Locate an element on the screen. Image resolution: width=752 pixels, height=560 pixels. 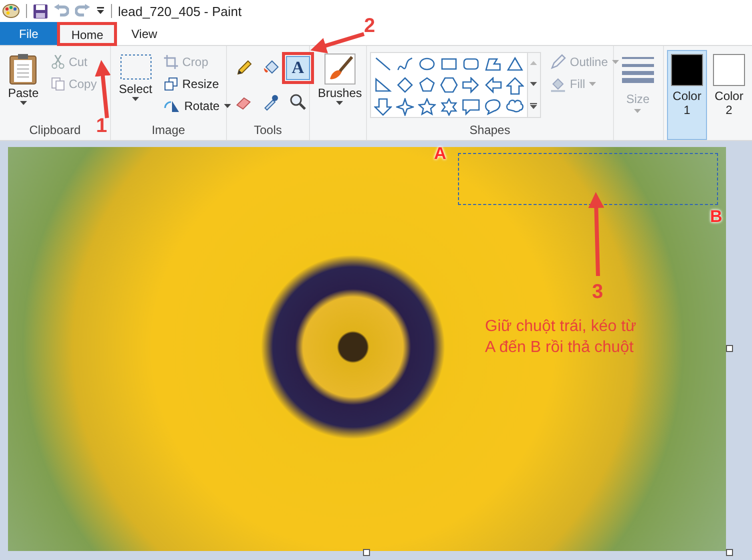
instruction-note: Giữ chuột trái, kéo từ A đến B rồi thả chuột is located at coordinates (560, 337).